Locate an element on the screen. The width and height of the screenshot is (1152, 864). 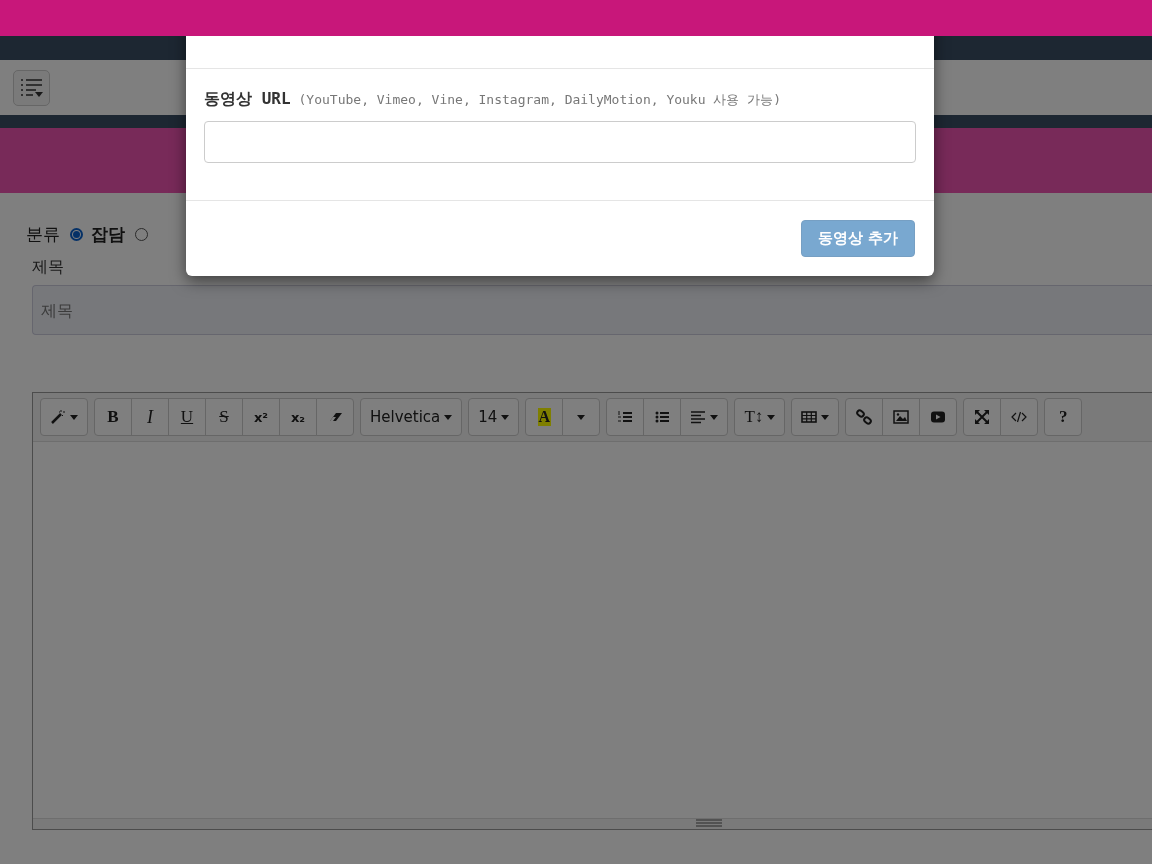
fullscreen-icon is located at coordinates (982, 417).